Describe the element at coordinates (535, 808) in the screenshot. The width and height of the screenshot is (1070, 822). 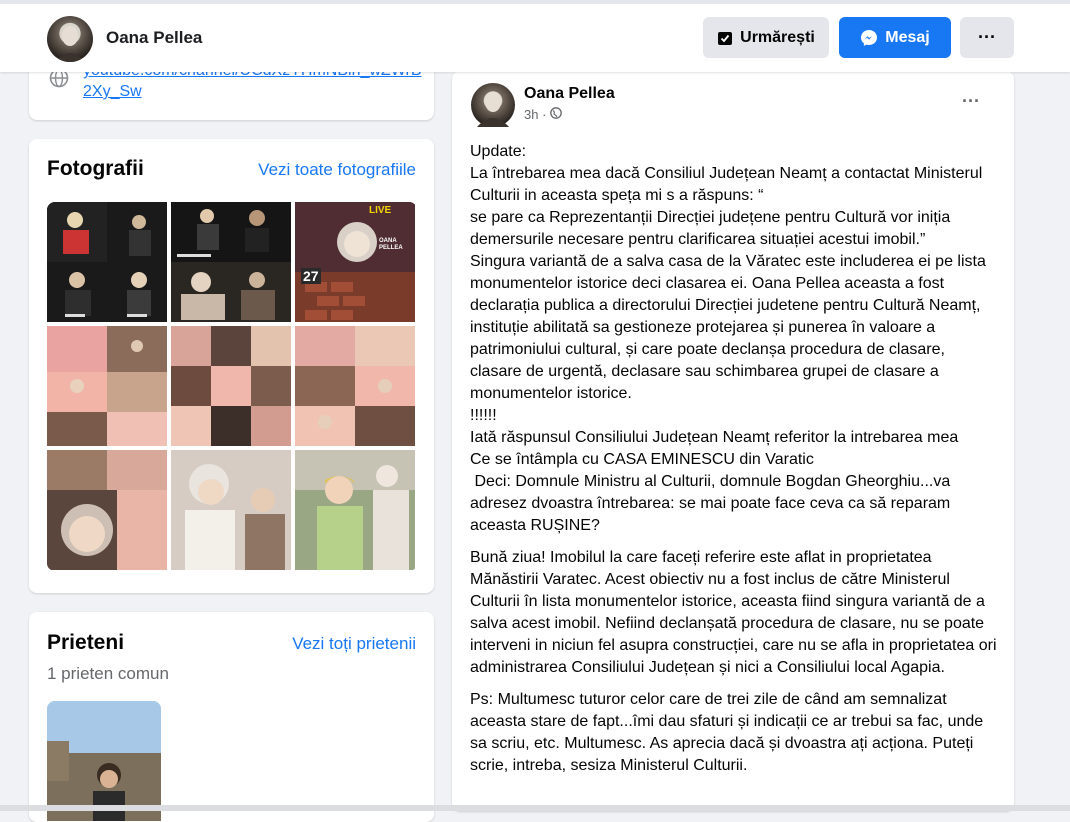
I see `horizontal-scrollbar` at that location.